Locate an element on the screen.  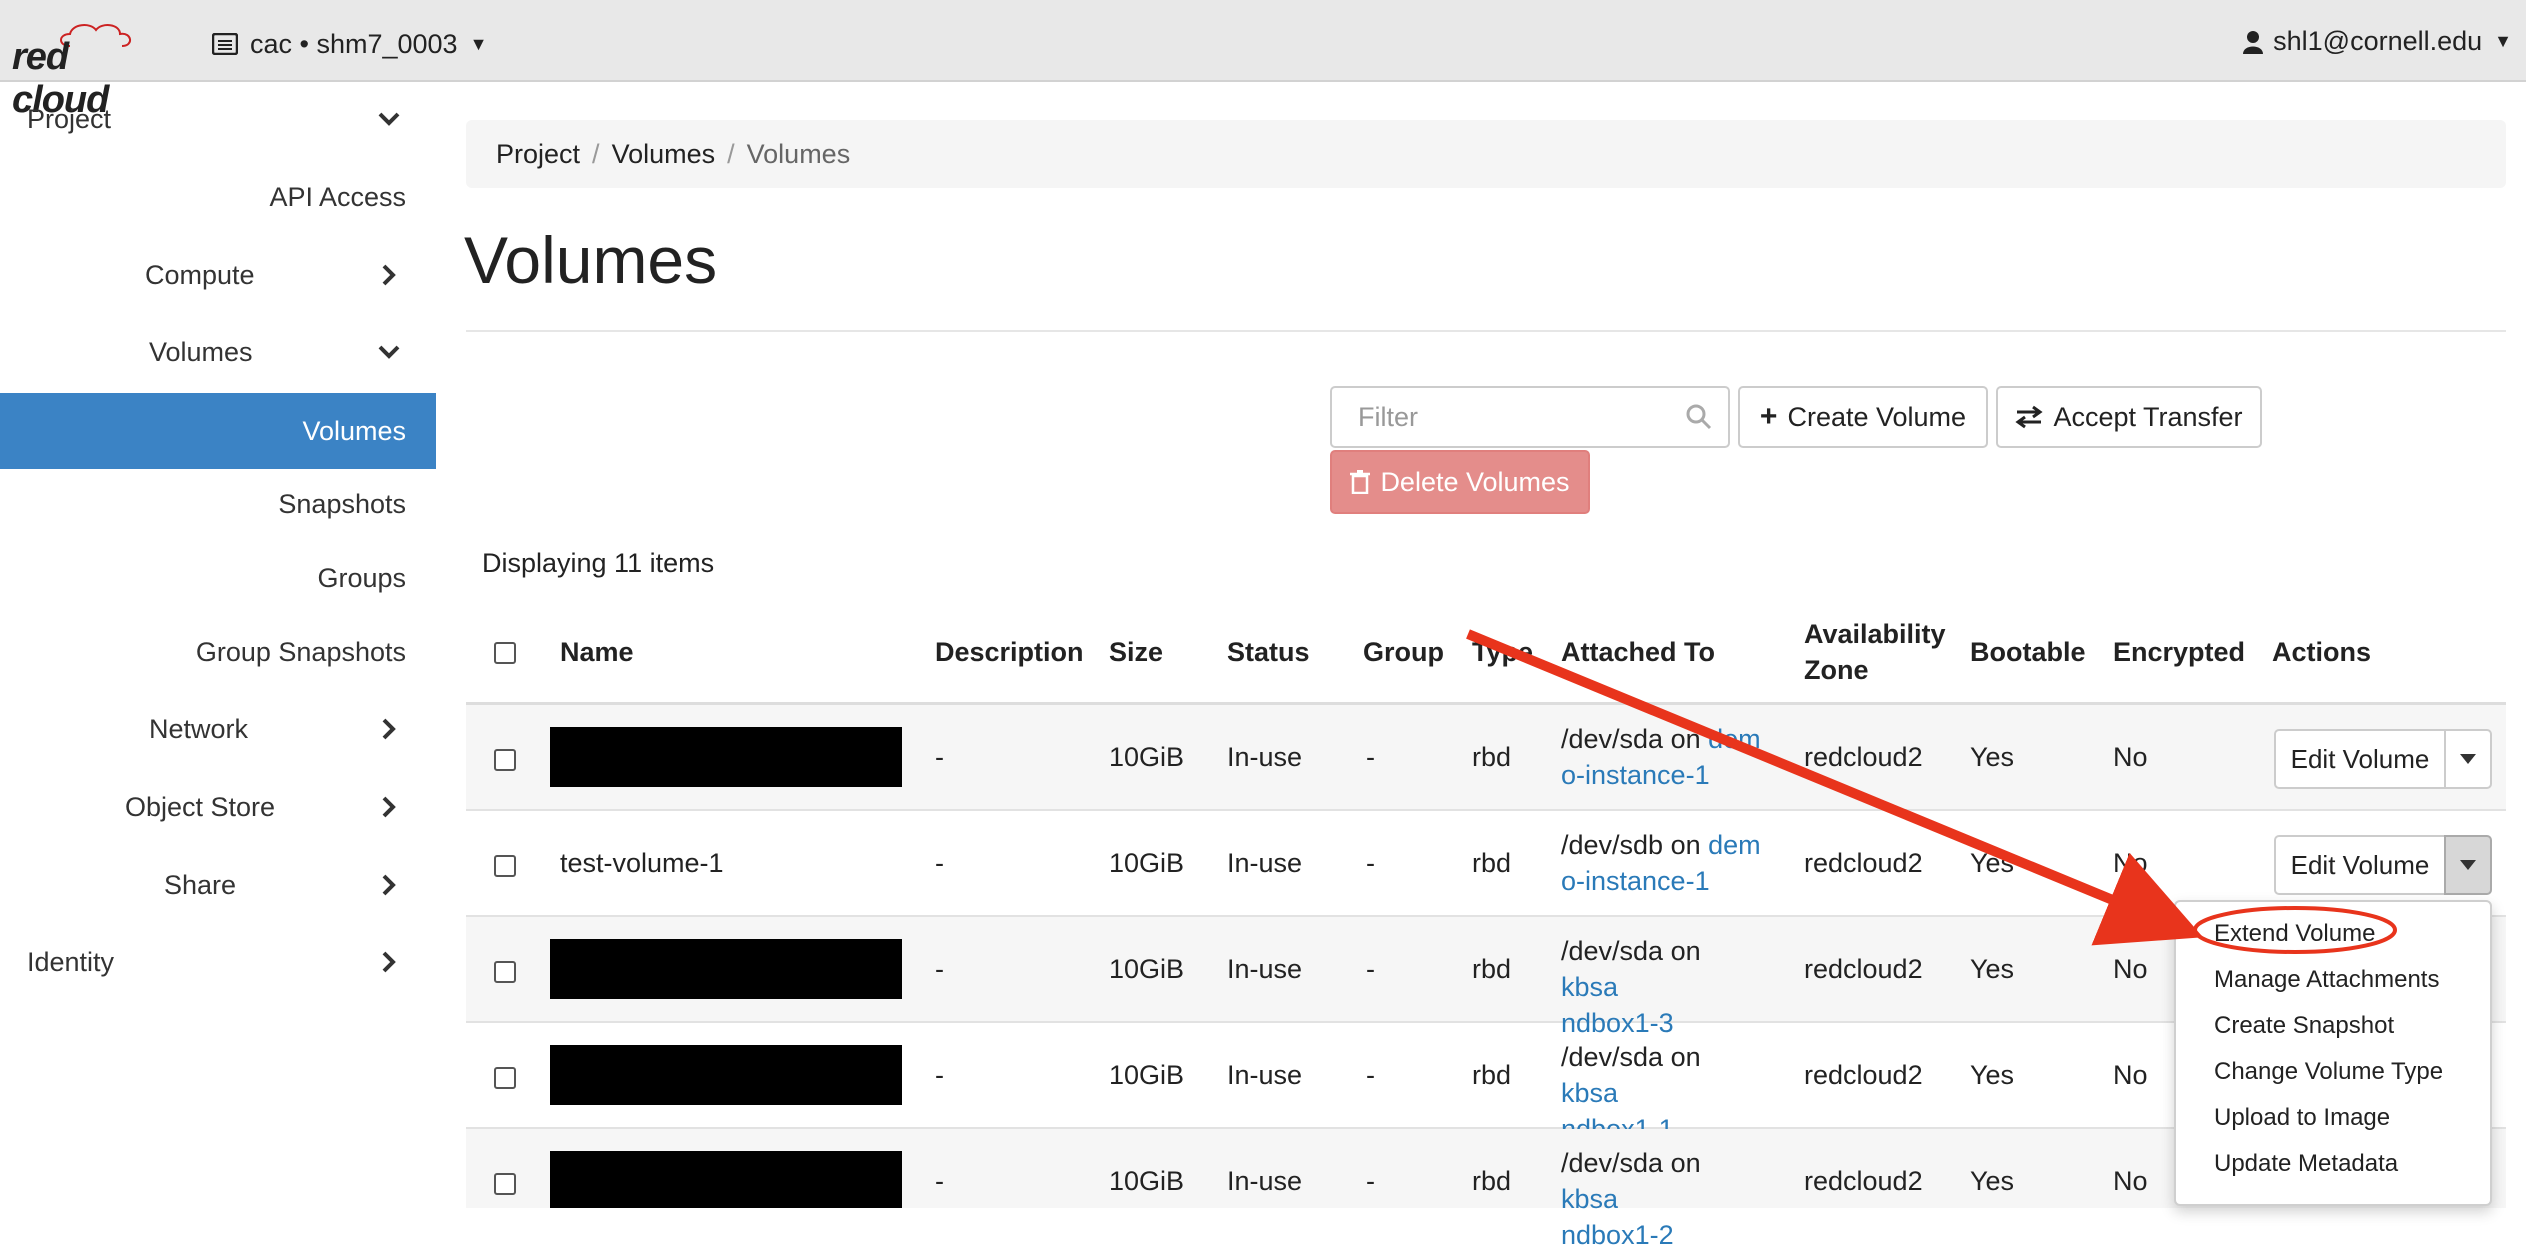
cell-attached-to: /dev/sda on dem o-instance-1 is located at coordinates (1661, 757).